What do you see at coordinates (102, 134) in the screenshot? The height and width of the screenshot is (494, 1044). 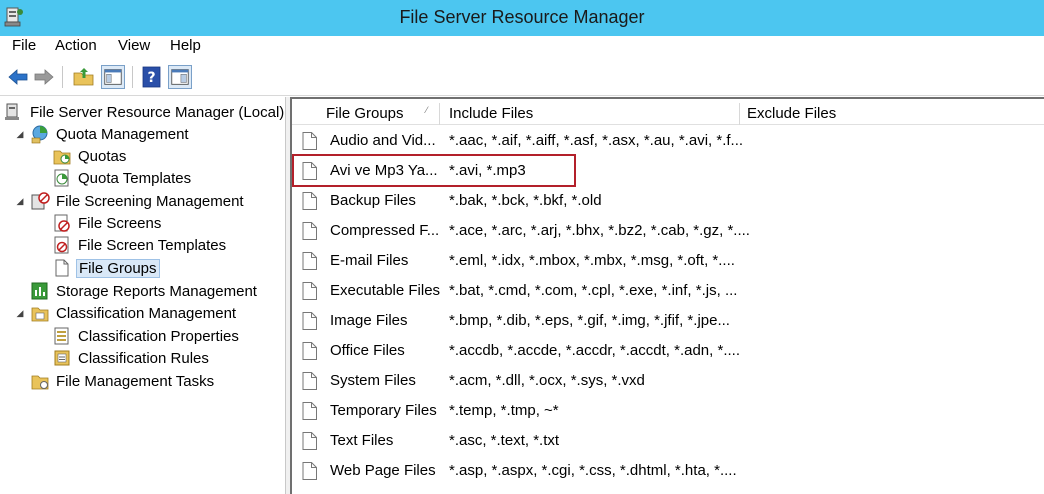 I see `tree-item-quota-management: ◢ Quota Management` at bounding box center [102, 134].